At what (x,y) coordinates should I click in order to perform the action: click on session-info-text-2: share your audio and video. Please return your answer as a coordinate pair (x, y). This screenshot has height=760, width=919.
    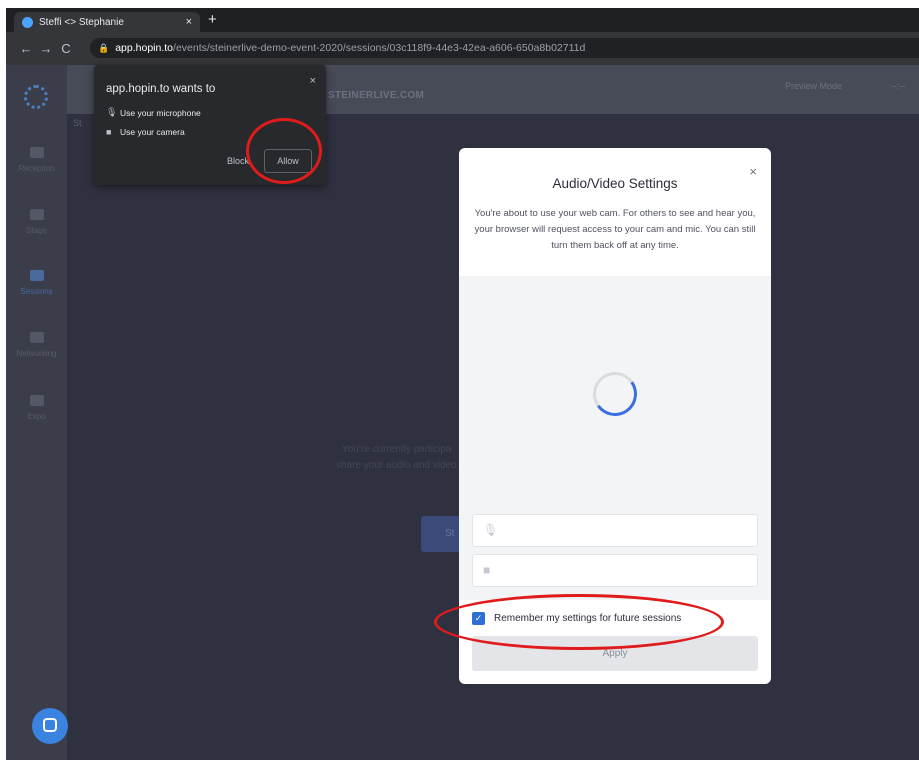
    Looking at the image, I should click on (396, 465).